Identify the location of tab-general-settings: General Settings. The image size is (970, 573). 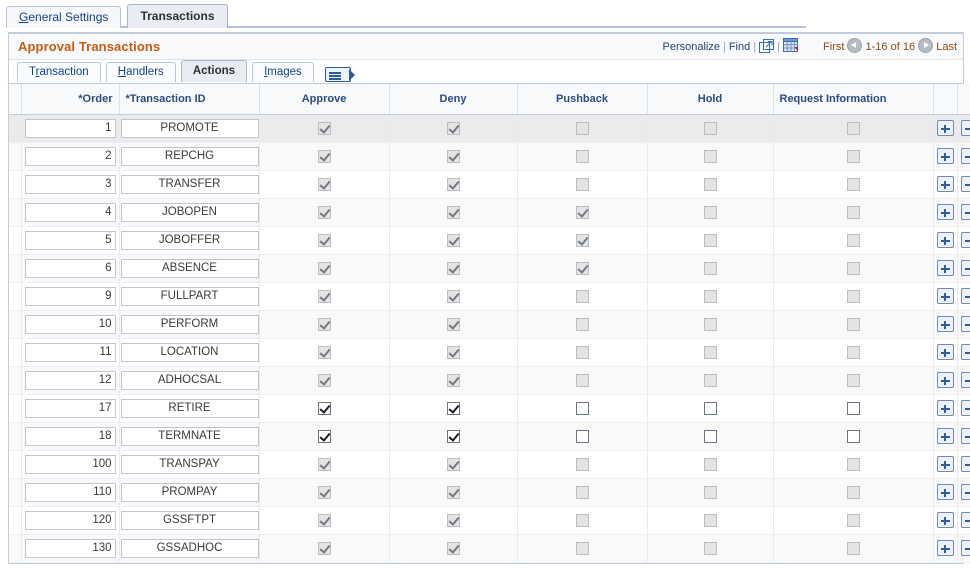
(64, 17).